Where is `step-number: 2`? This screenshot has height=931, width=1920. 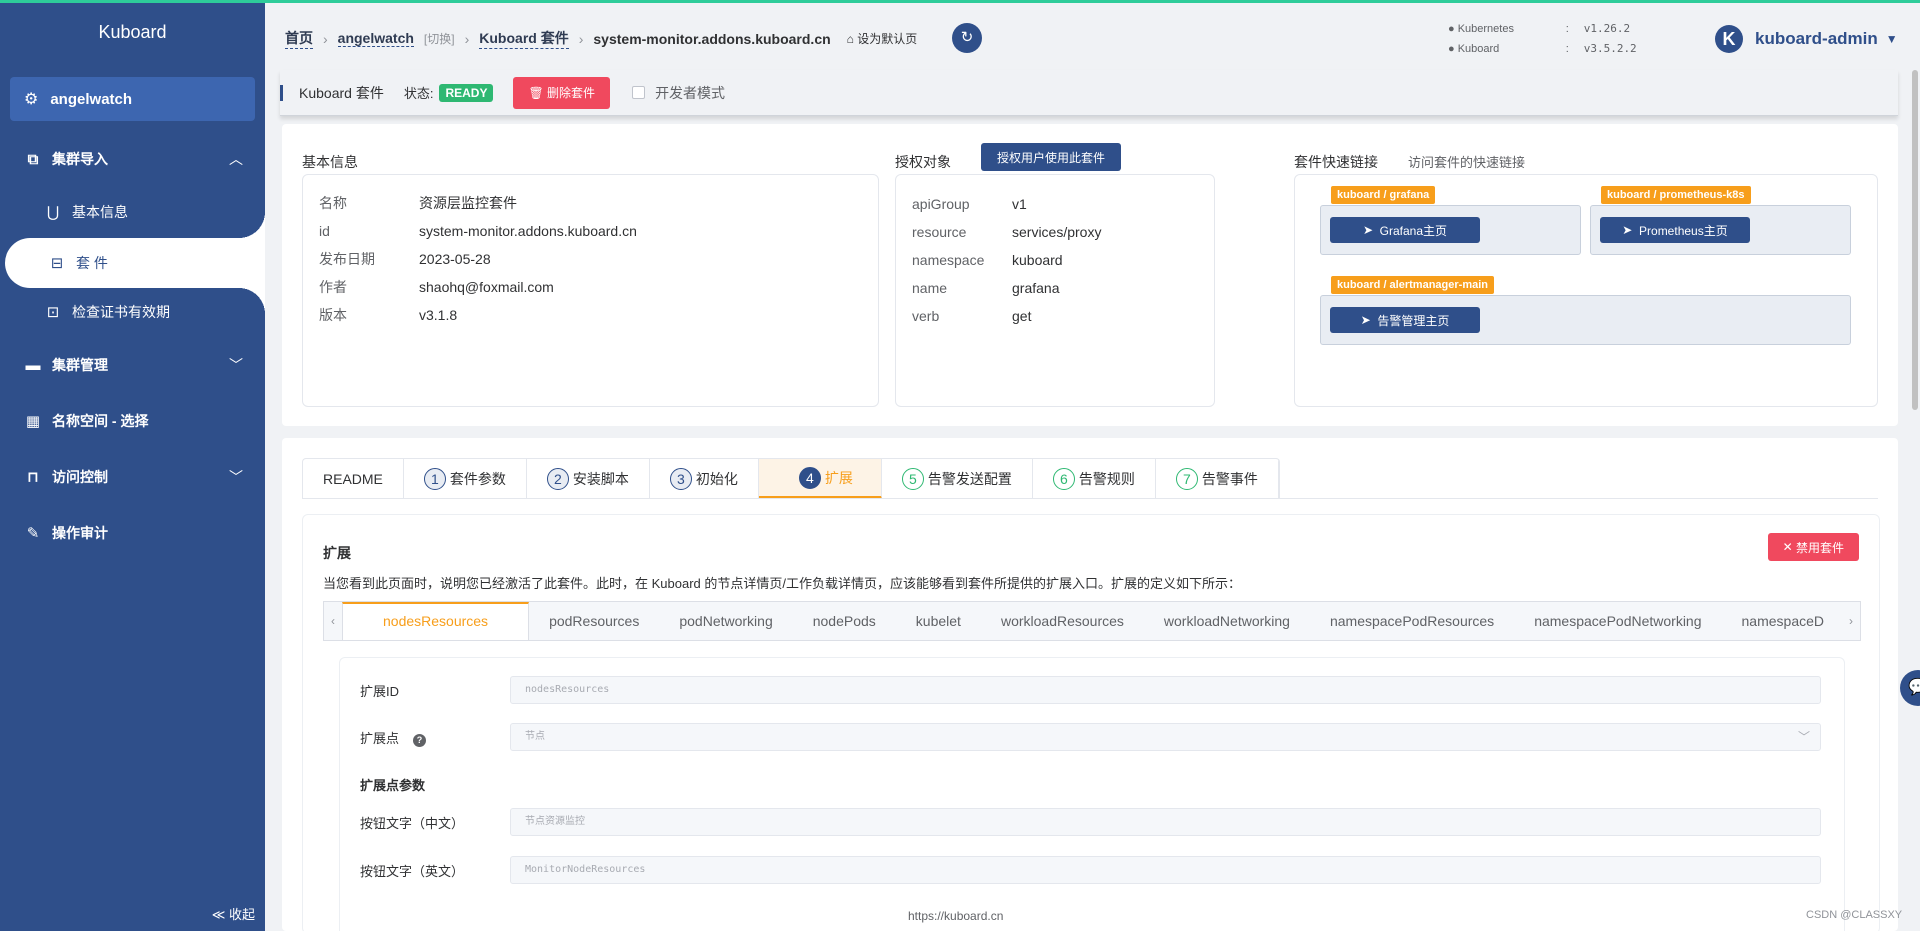 step-number: 2 is located at coordinates (557, 479).